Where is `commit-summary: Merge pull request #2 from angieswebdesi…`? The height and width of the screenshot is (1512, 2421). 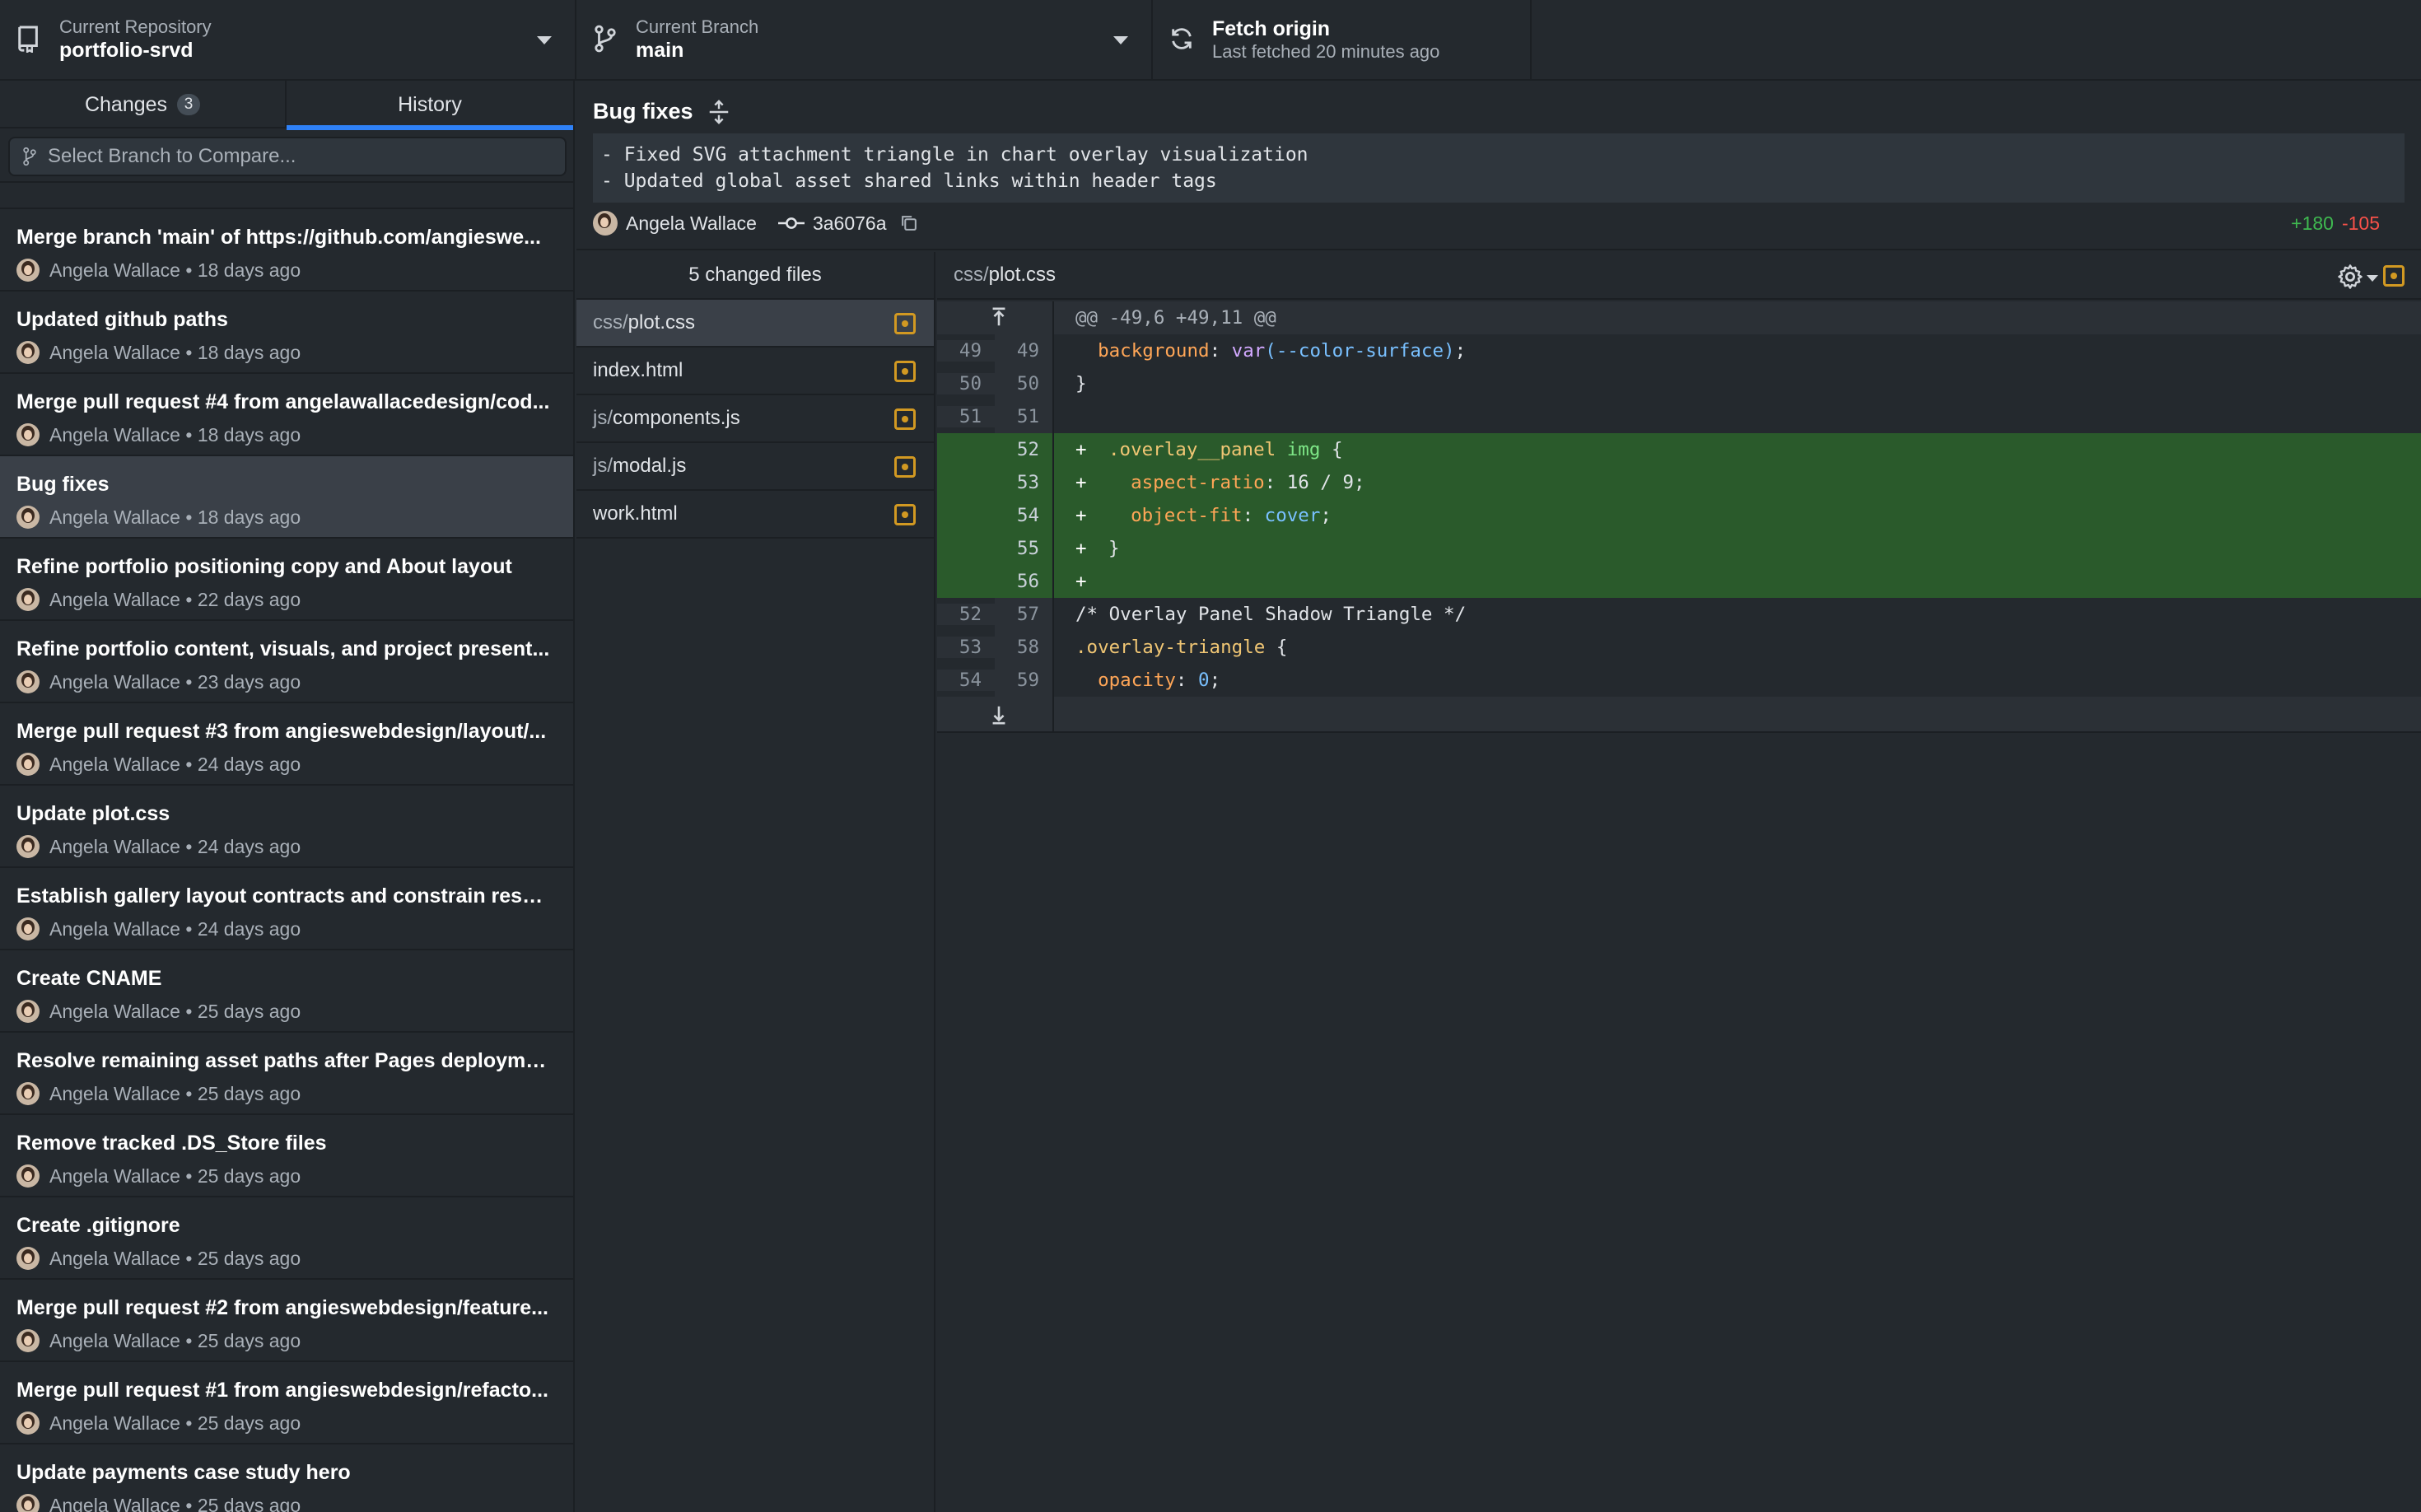 commit-summary: Merge pull request #2 from angieswebdesi… is located at coordinates (282, 1307).